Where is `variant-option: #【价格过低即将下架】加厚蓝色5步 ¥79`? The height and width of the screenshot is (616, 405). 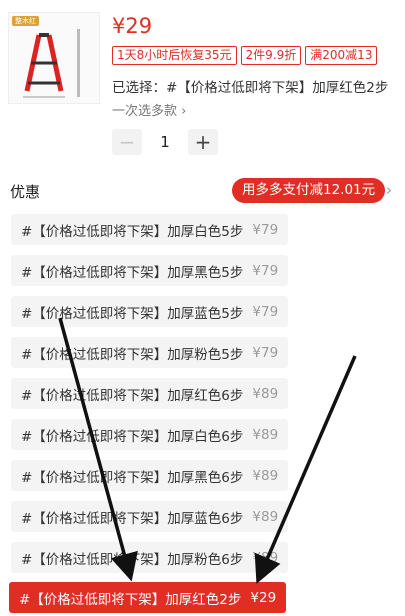 variant-option: #【价格过低即将下架】加厚蓝色5步 ¥79 is located at coordinates (150, 311).